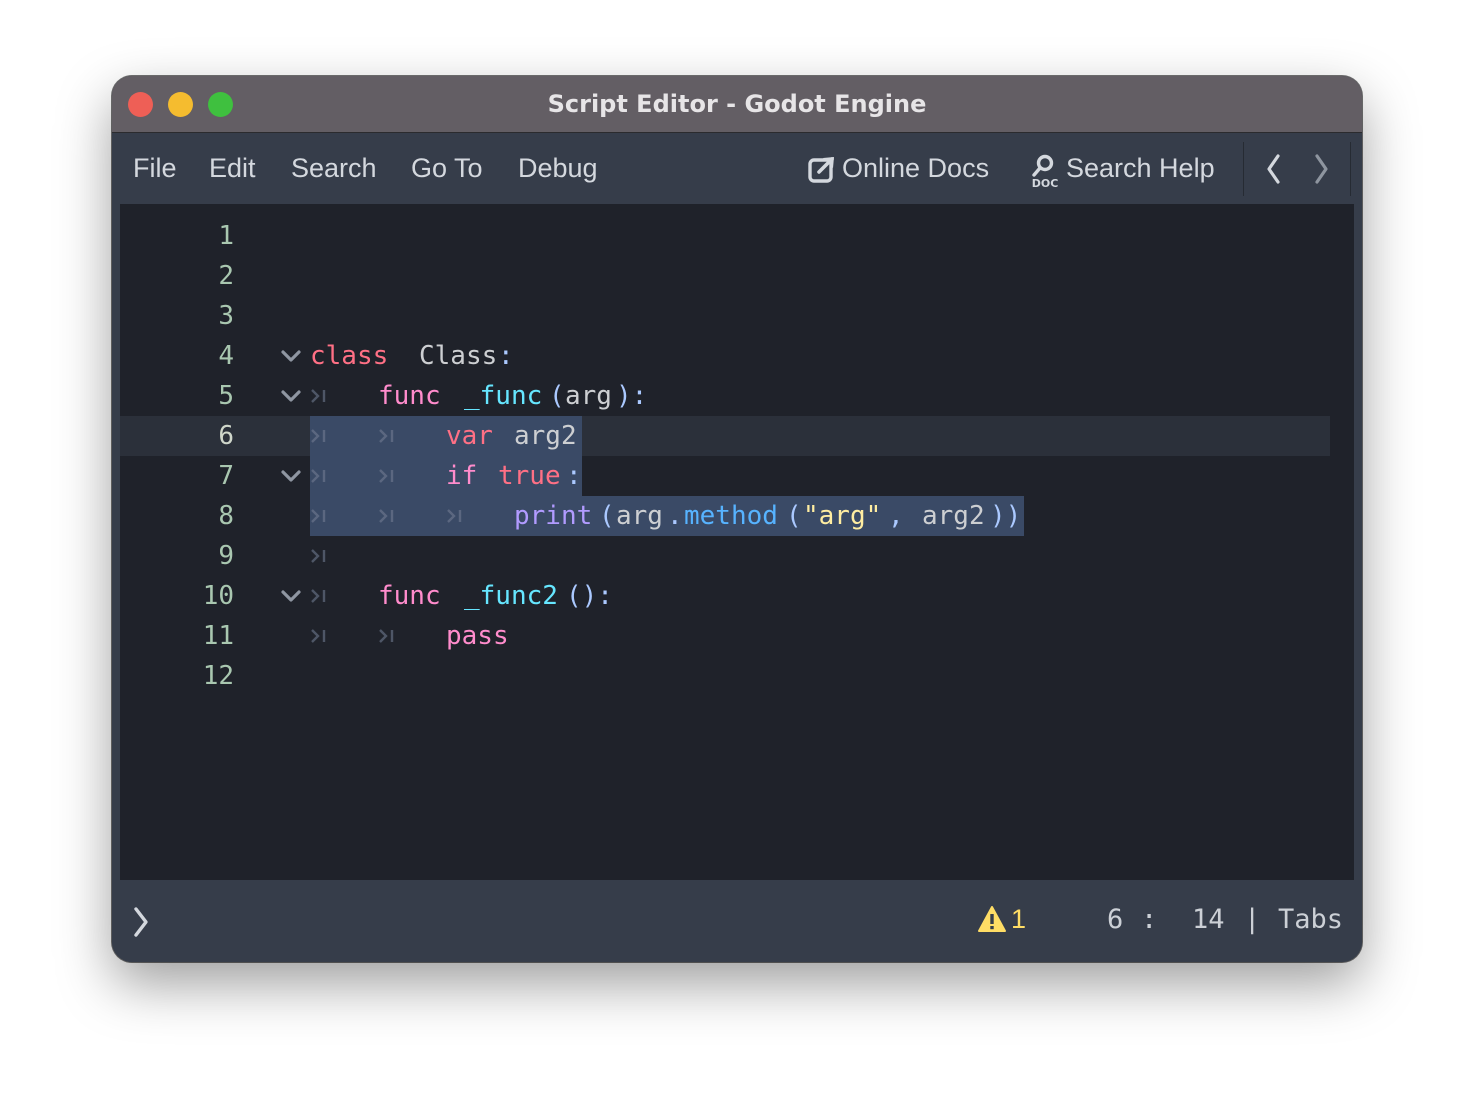  I want to click on search-help-doc-icon: DOC, so click(1045, 171).